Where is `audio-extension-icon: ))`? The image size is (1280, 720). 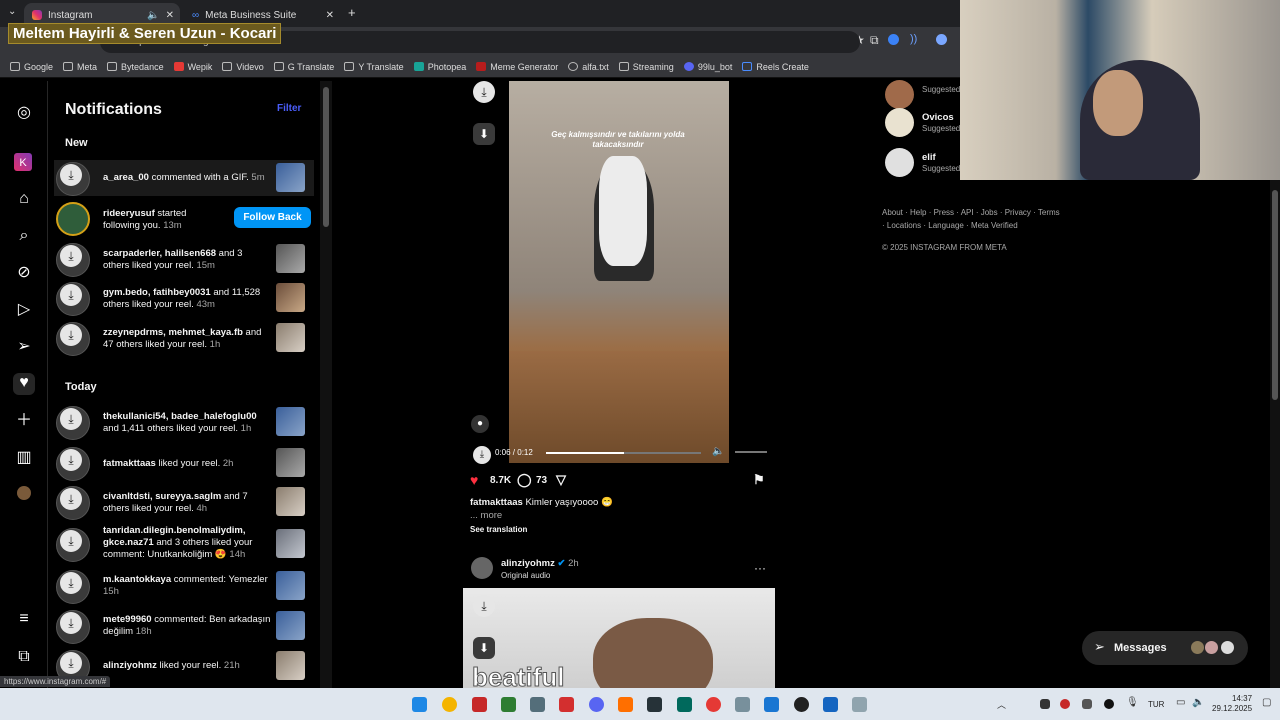 audio-extension-icon: )) is located at coordinates (913, 39).